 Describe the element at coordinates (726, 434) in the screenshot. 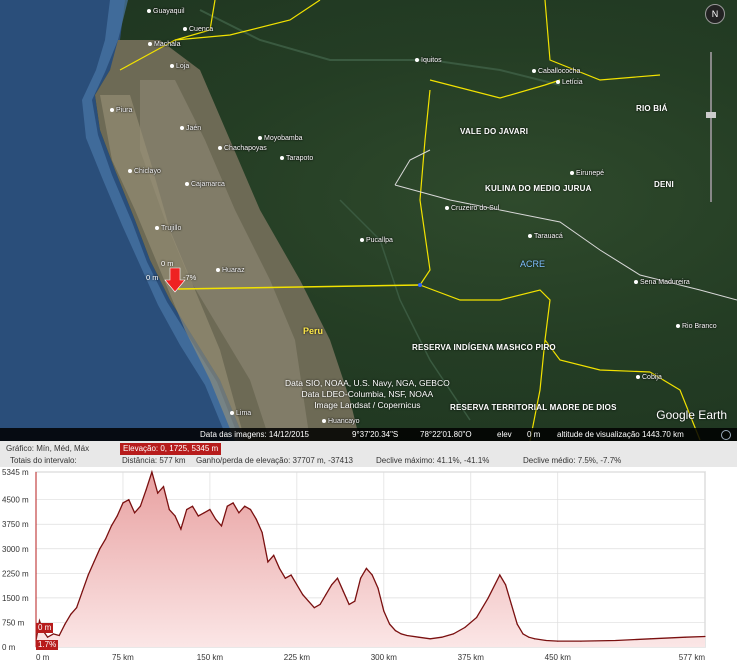

I see `loading-spinner-icon` at that location.